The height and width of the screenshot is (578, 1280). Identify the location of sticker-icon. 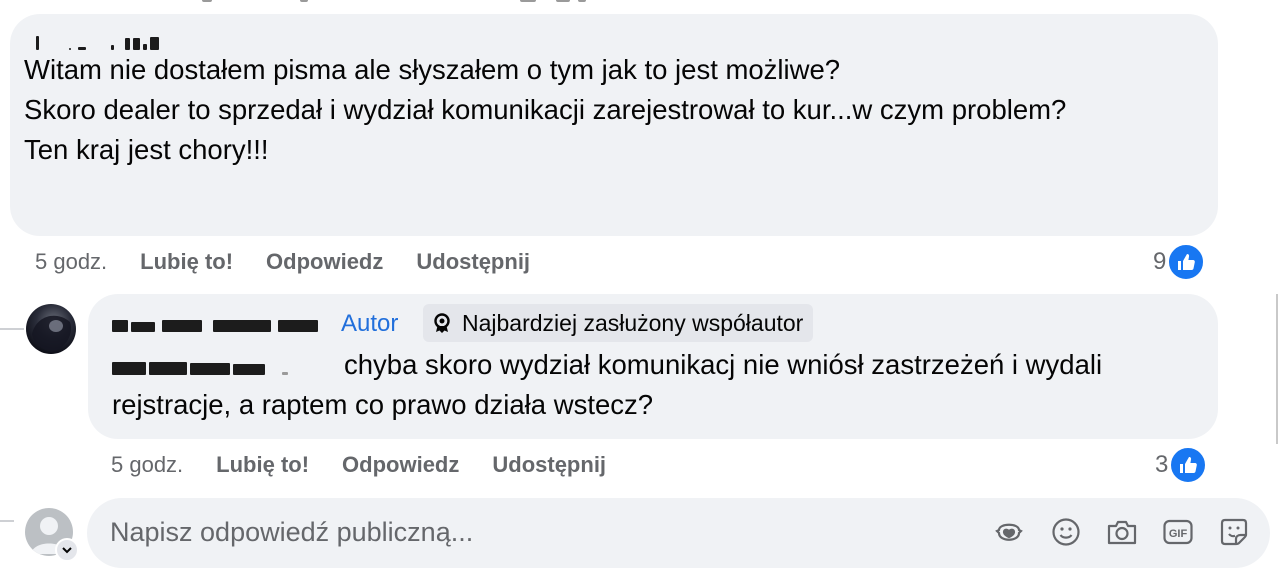
(1234, 532).